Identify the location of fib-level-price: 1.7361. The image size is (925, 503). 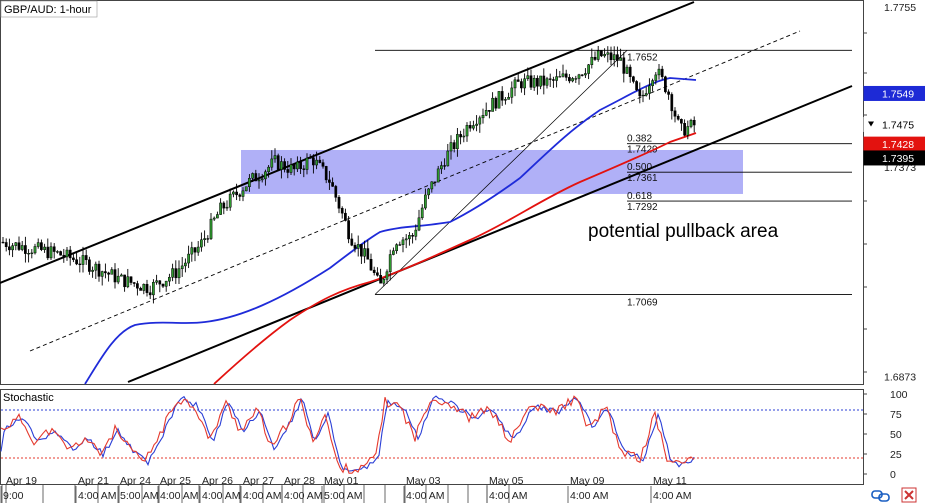
(642, 178).